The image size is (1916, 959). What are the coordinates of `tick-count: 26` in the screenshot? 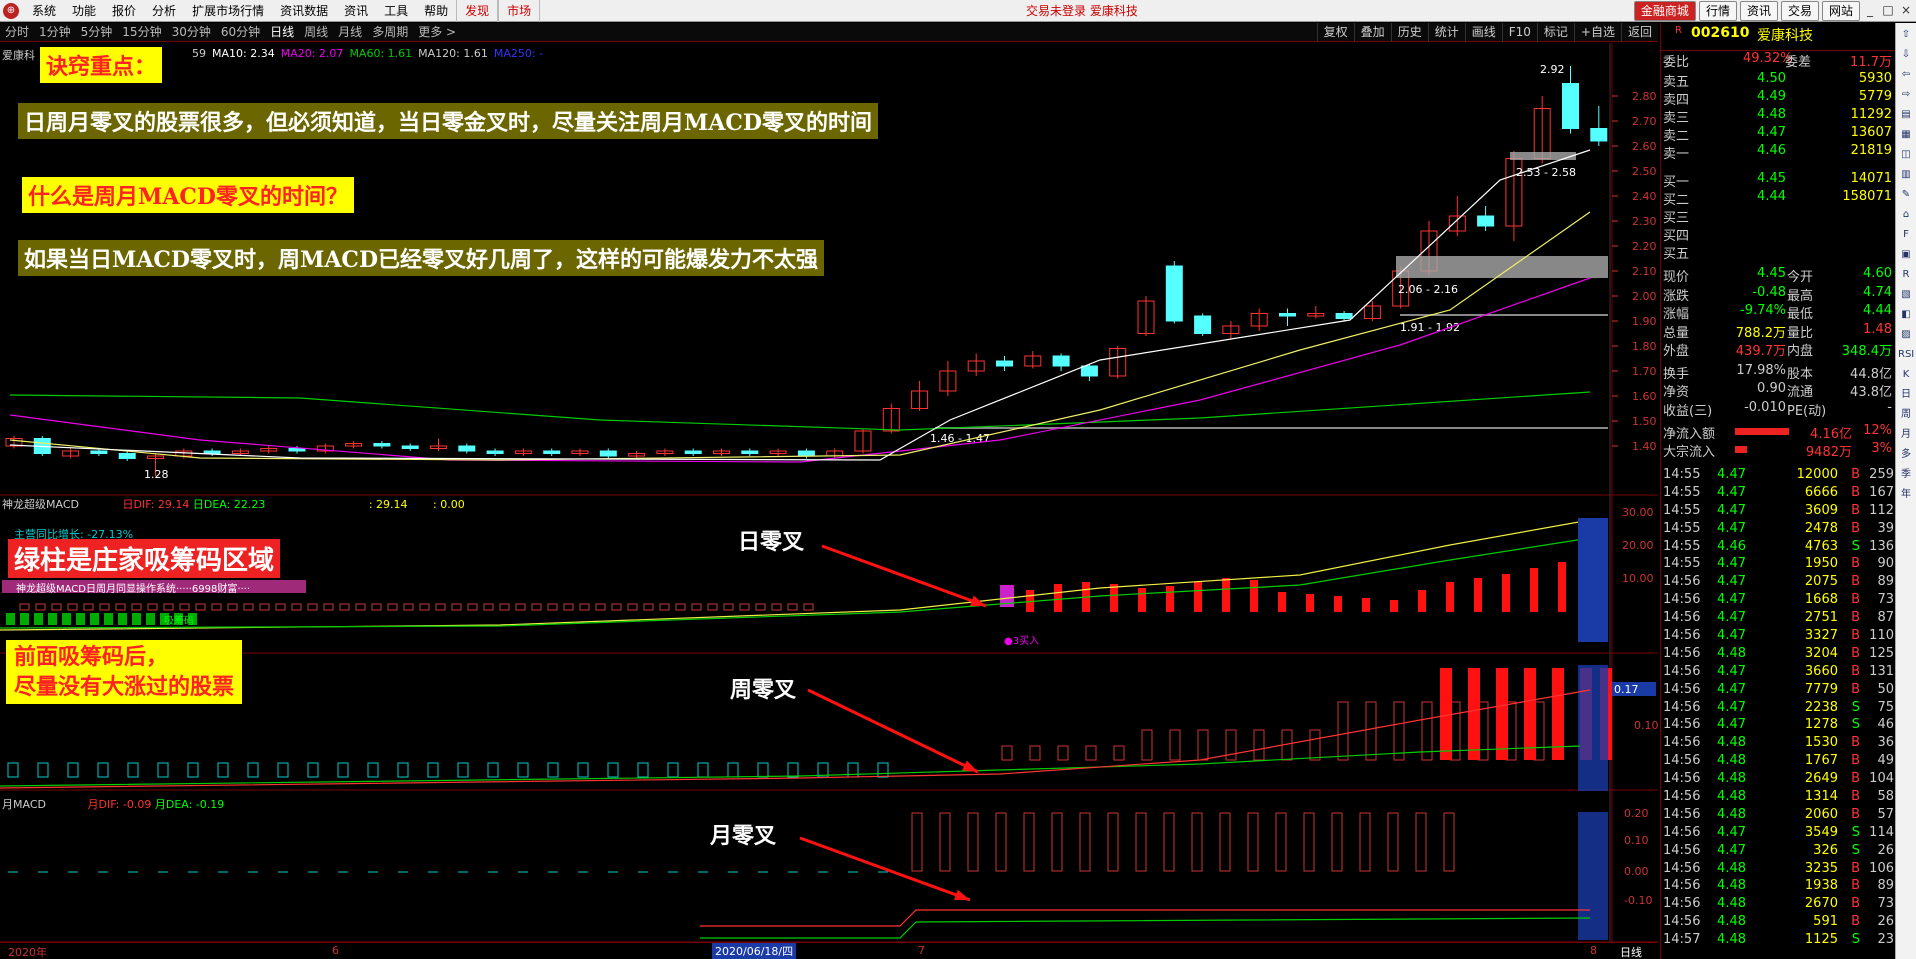 It's located at (1885, 850).